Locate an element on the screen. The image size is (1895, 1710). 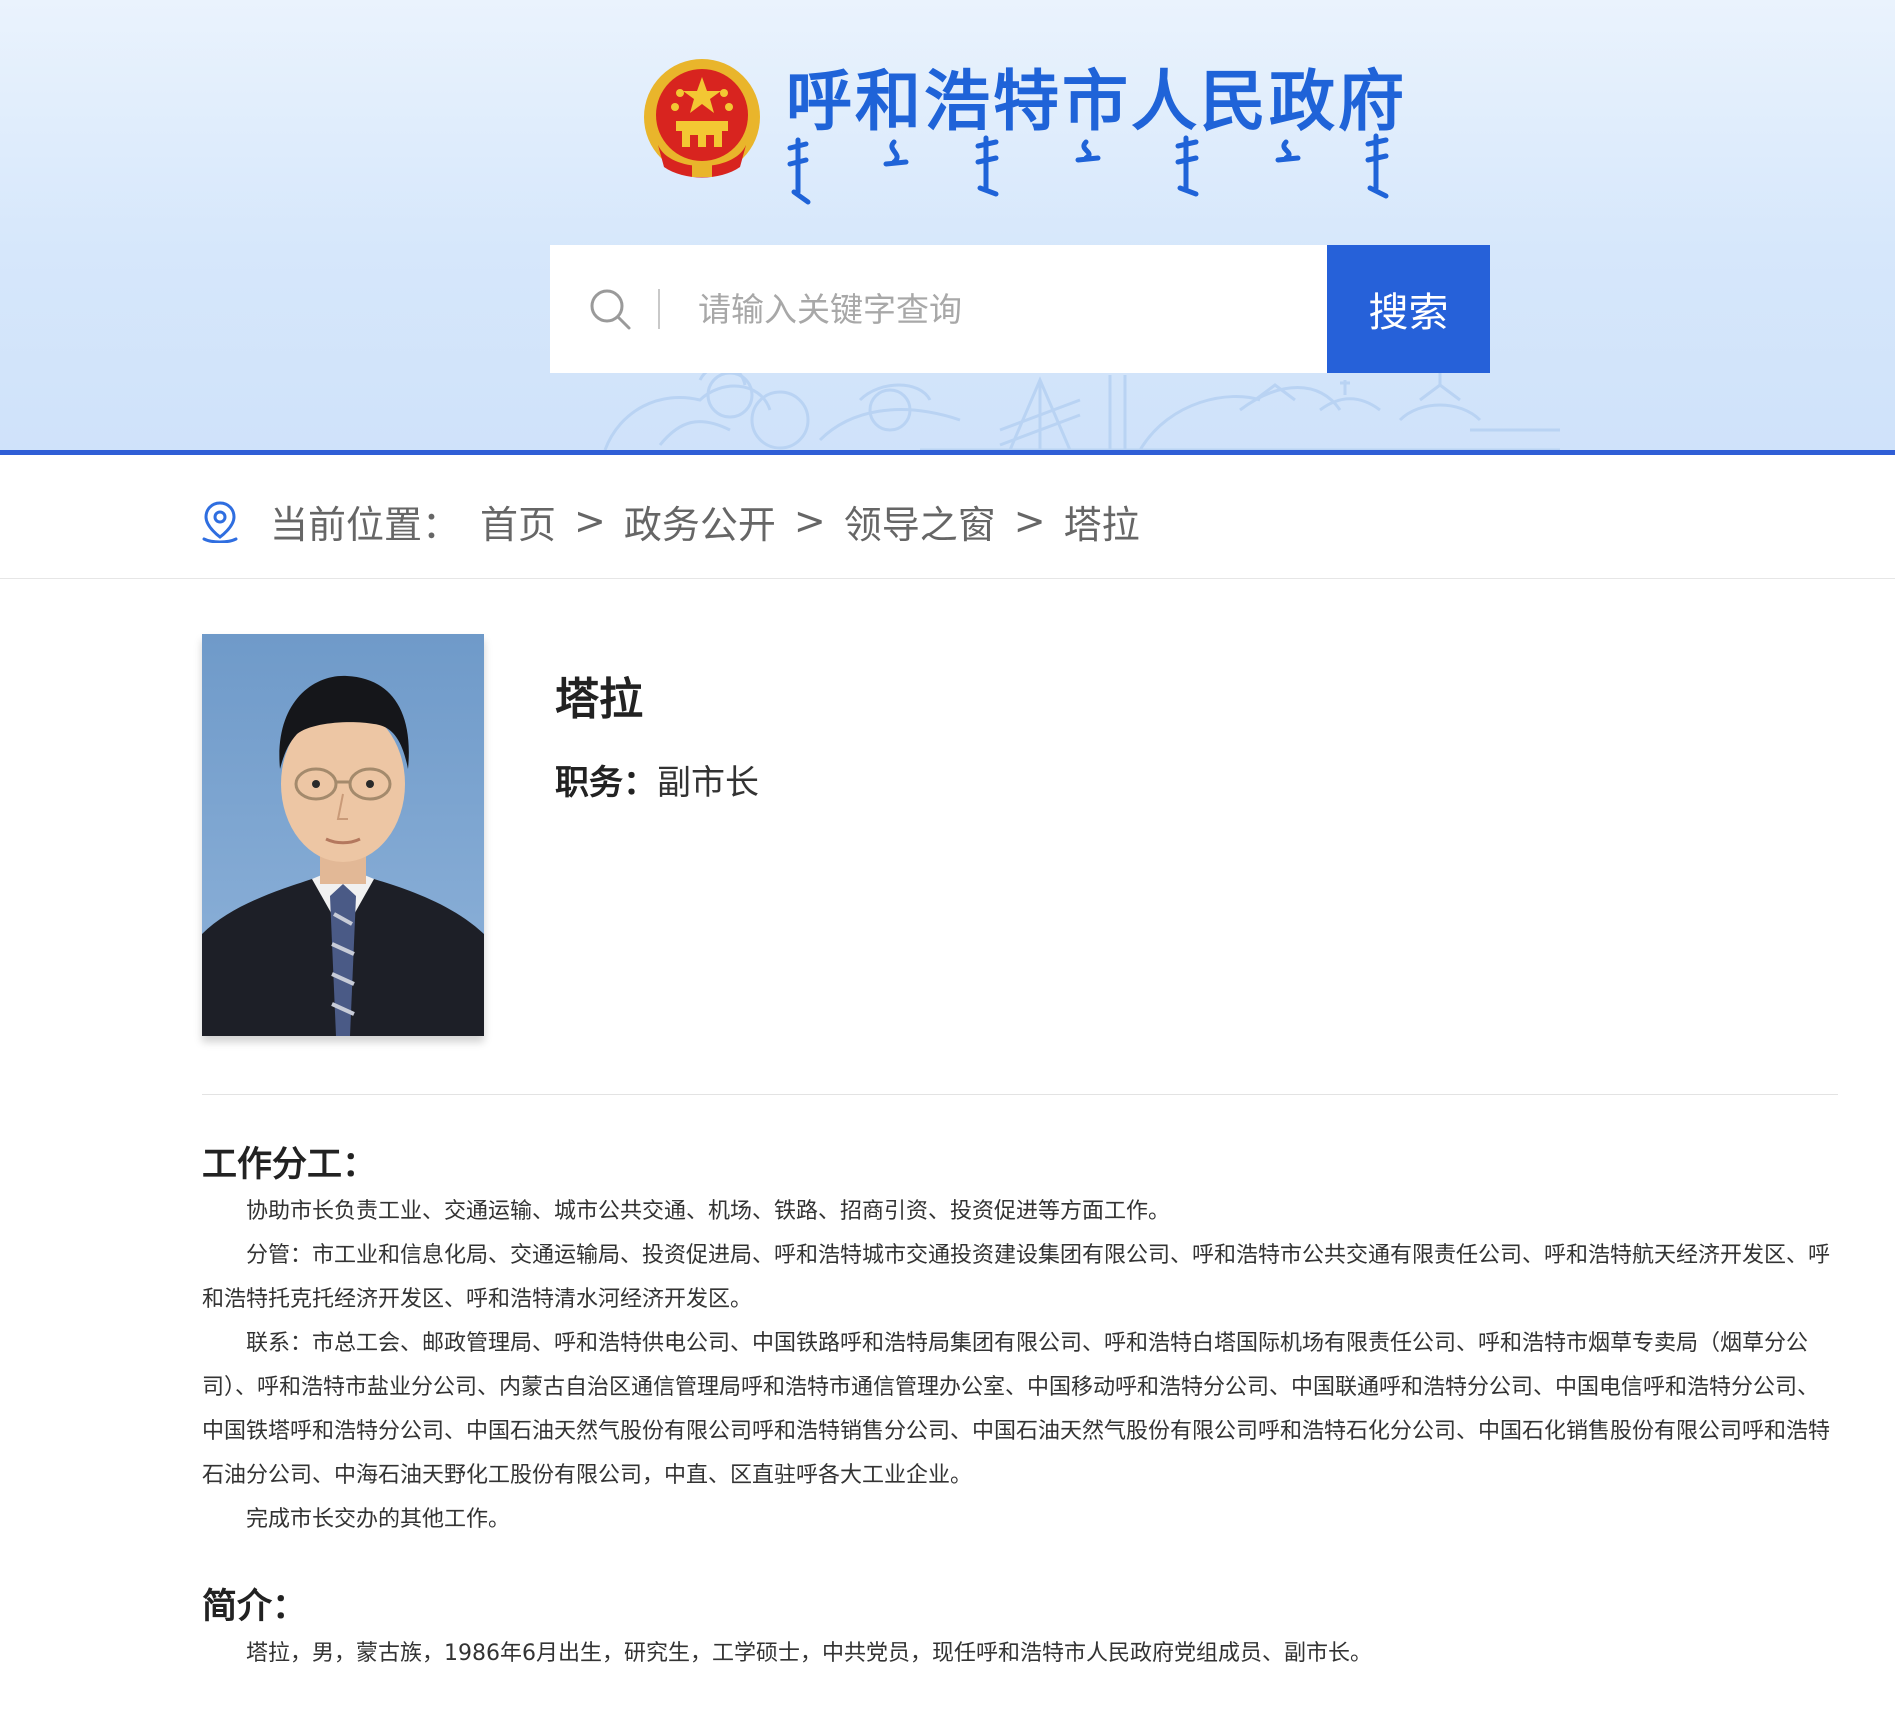
search-button: 搜索 is located at coordinates (1408, 309).